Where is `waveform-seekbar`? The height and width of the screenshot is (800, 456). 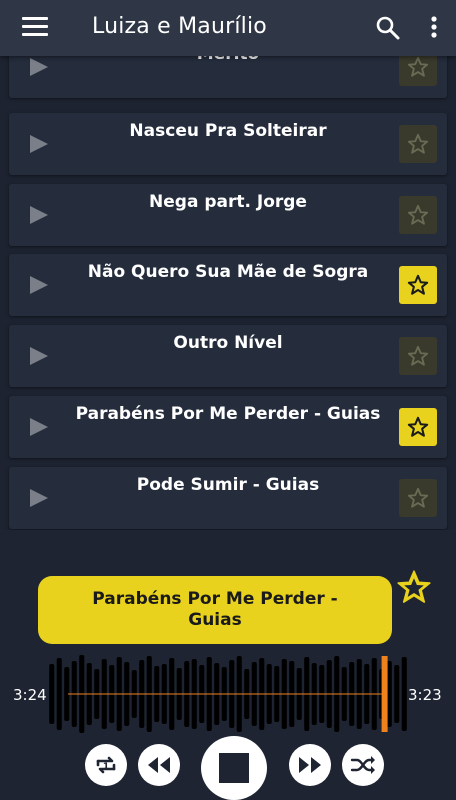
waveform-seekbar is located at coordinates (228, 694).